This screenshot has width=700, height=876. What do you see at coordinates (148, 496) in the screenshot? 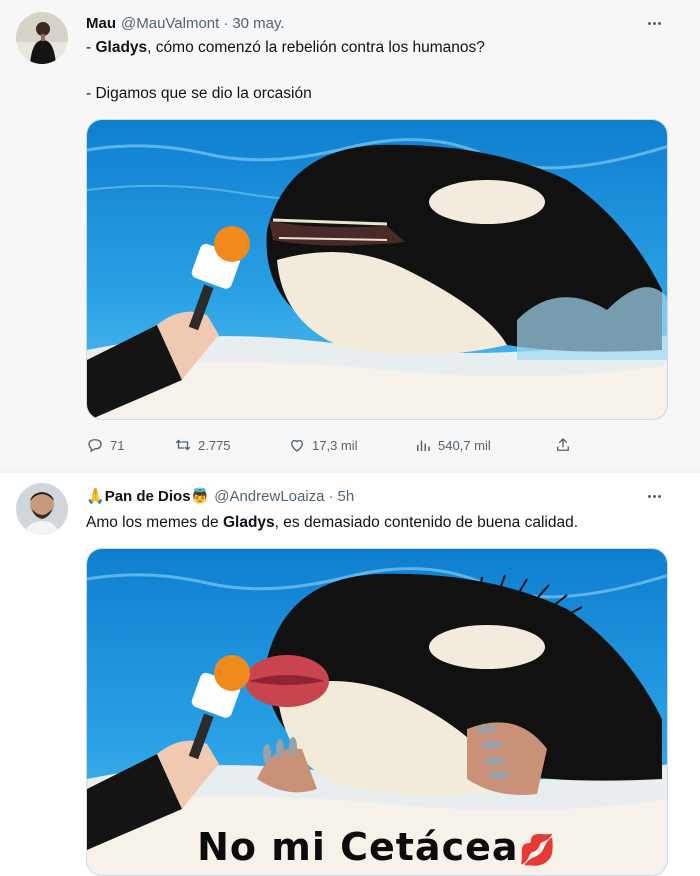
I see `display-name: Pan de Dios` at bounding box center [148, 496].